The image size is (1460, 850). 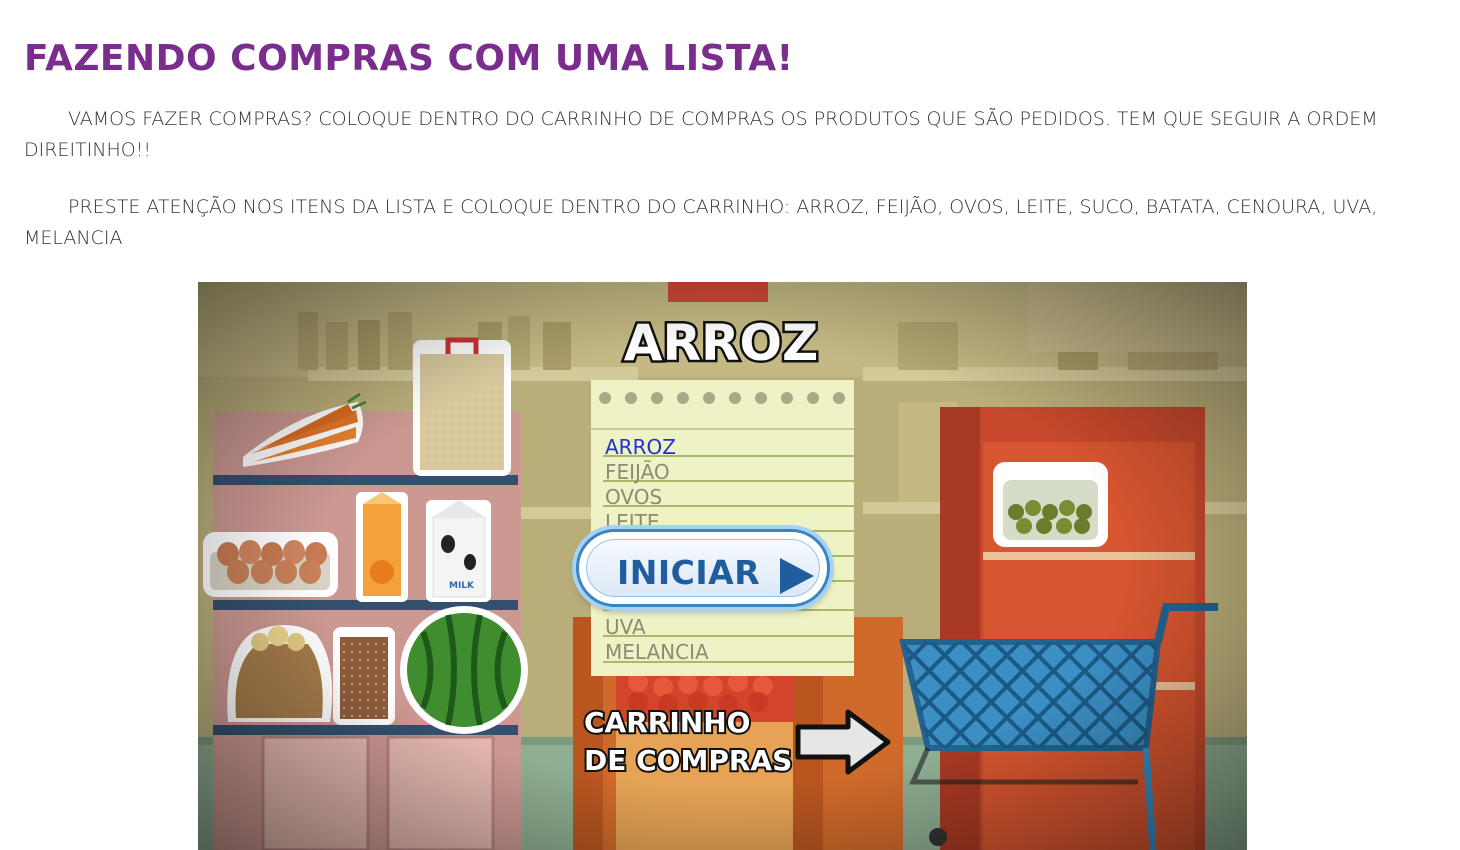 I want to click on grapes-container, so click(x=1050, y=504).